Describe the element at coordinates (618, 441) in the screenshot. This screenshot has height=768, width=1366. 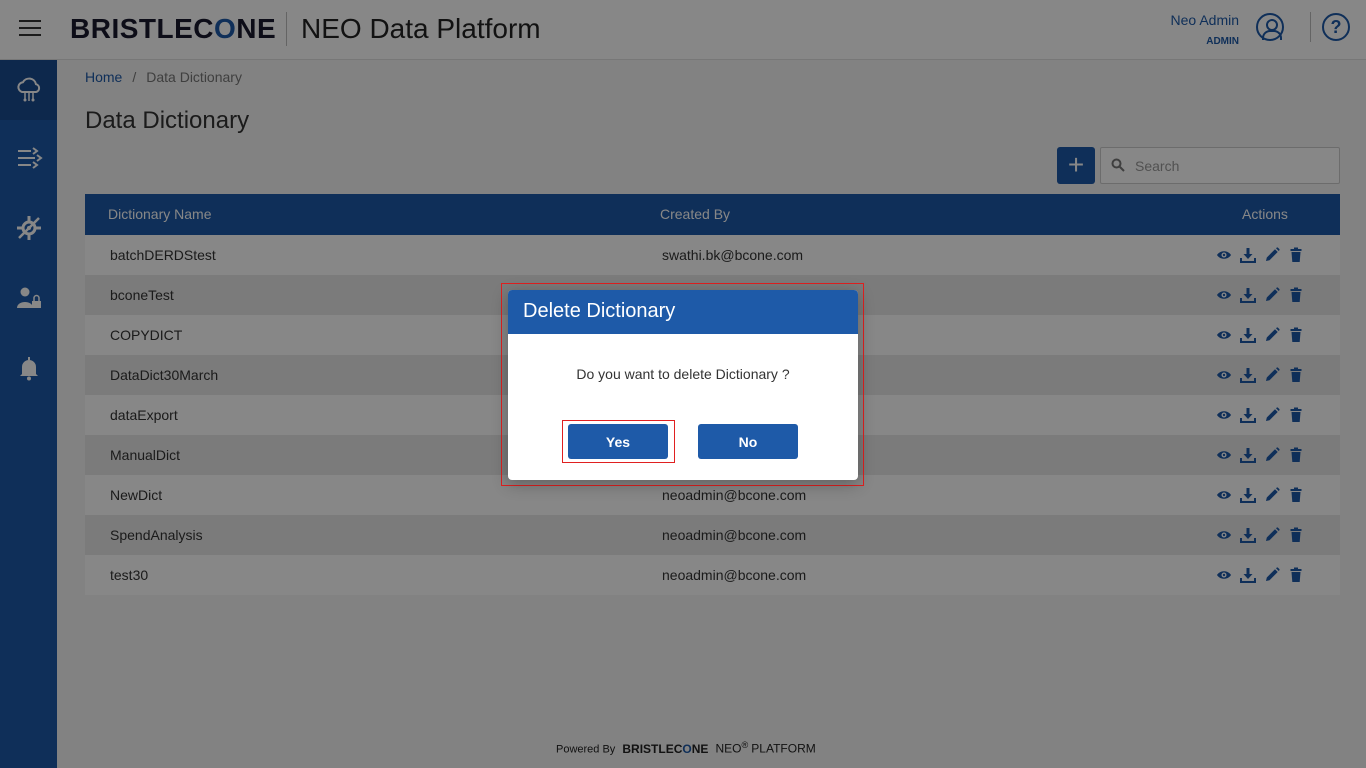
I see `yes-button: Yes` at that location.